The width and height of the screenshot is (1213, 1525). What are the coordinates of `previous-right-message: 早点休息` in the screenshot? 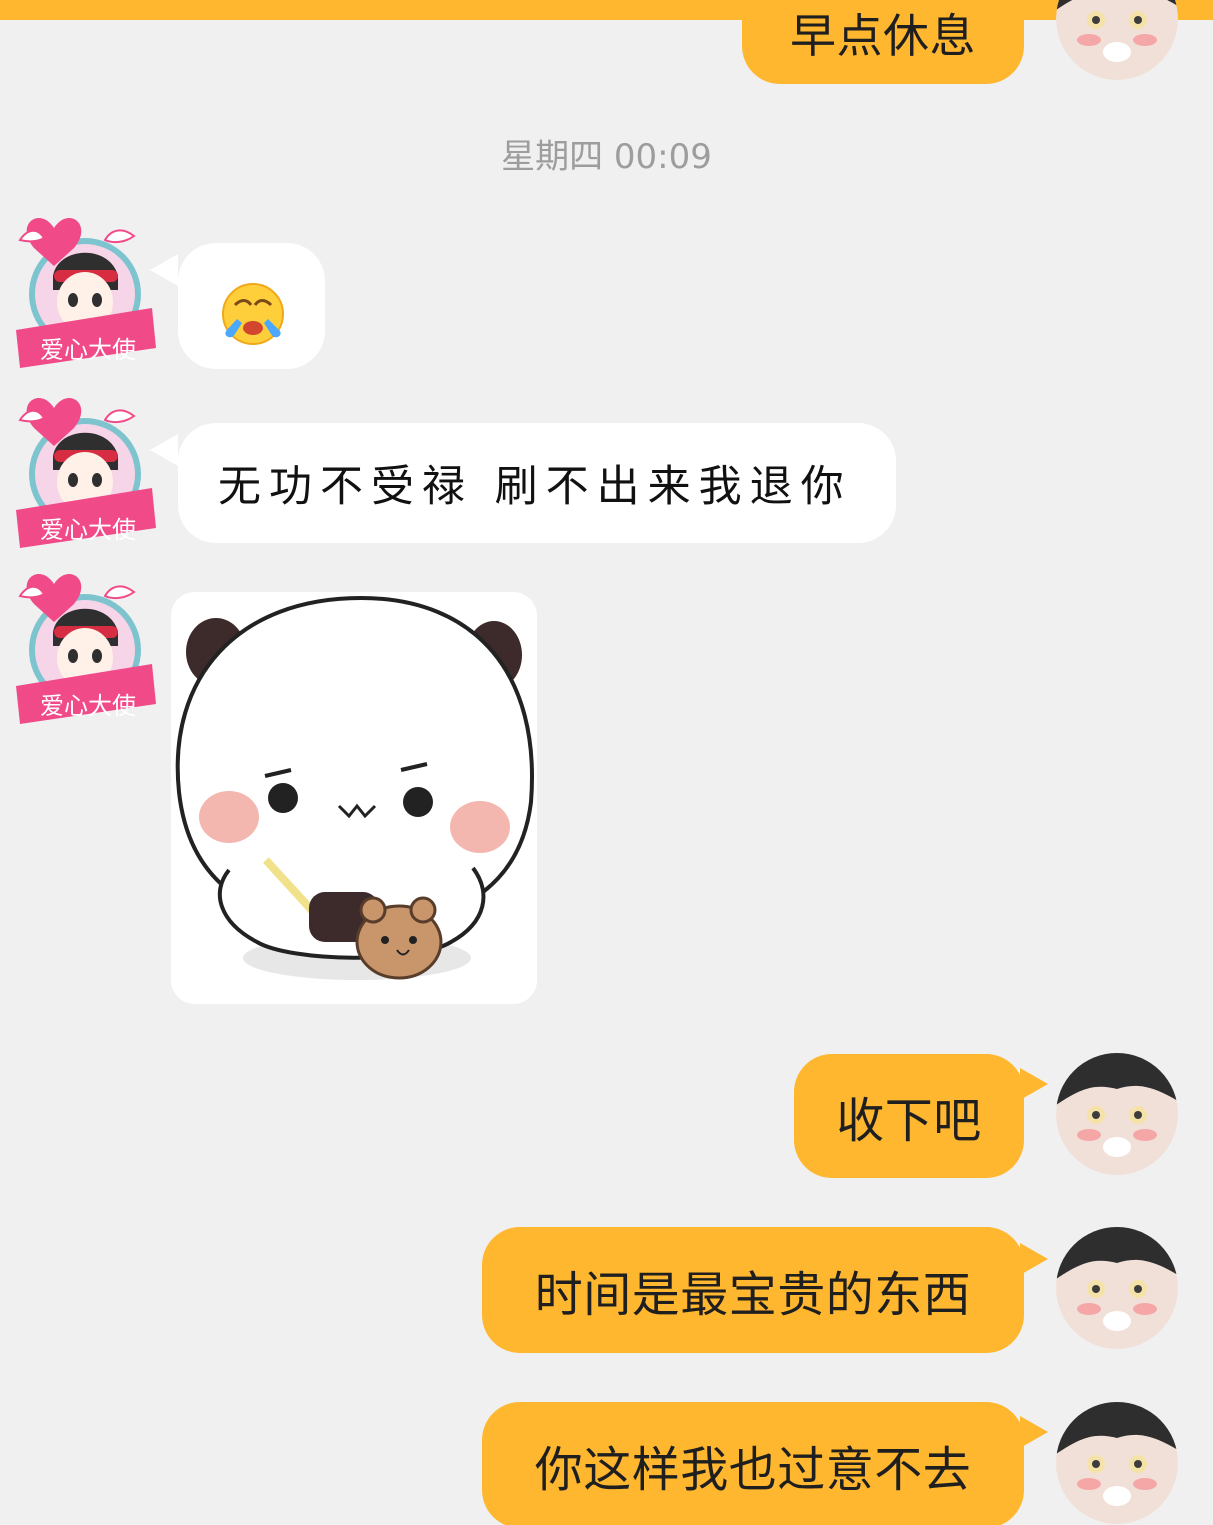 It's located at (606, 42).